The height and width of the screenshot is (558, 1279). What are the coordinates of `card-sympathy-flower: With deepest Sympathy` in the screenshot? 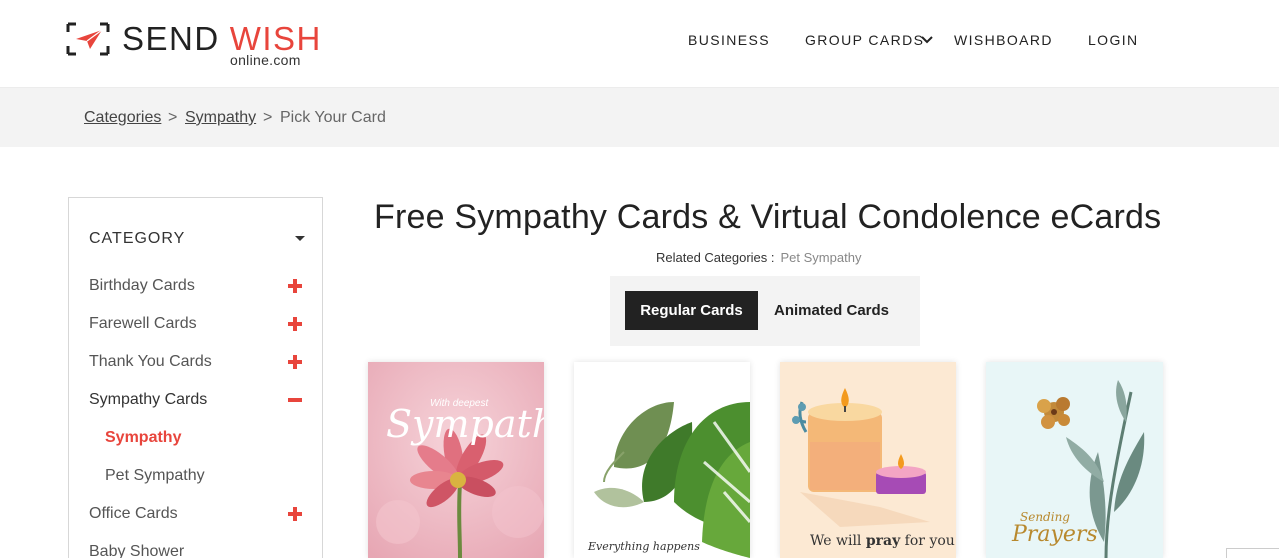 It's located at (456, 460).